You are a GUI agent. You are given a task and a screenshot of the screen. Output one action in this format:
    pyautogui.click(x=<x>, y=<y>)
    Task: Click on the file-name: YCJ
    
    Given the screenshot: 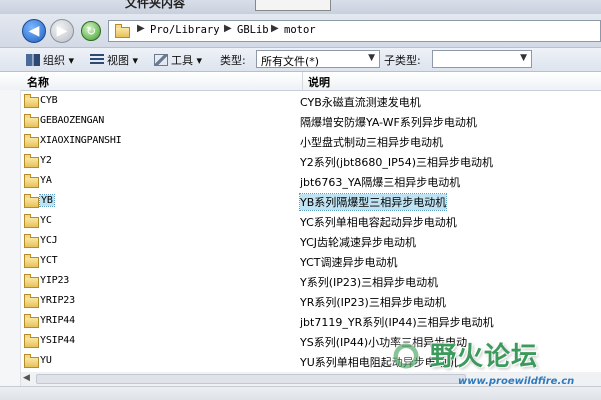 What is the action you would take?
    pyautogui.click(x=49, y=240)
    